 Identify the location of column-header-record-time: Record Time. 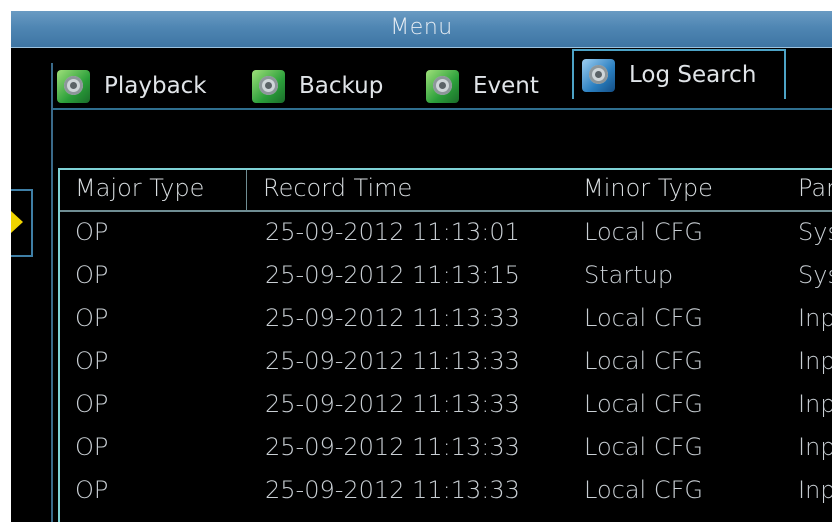
(337, 188).